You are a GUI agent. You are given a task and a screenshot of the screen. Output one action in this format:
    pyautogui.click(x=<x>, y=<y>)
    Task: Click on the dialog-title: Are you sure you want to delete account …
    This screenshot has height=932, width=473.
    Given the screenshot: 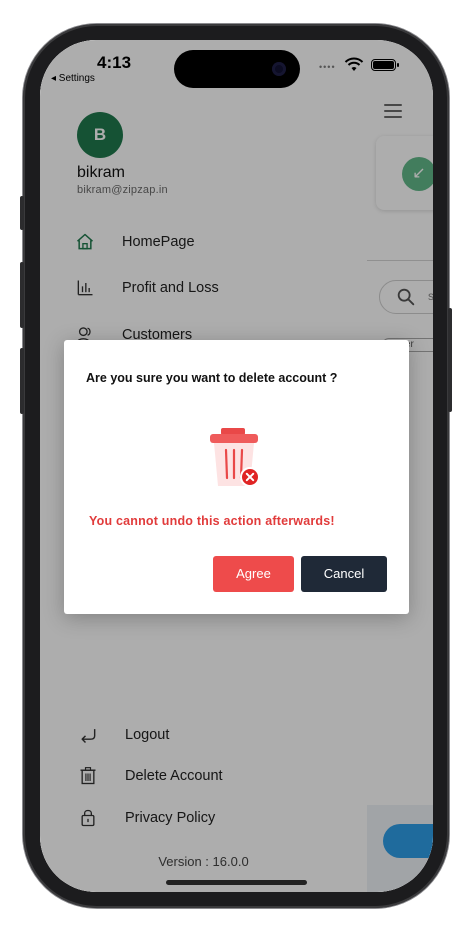 What is the action you would take?
    pyautogui.click(x=212, y=378)
    